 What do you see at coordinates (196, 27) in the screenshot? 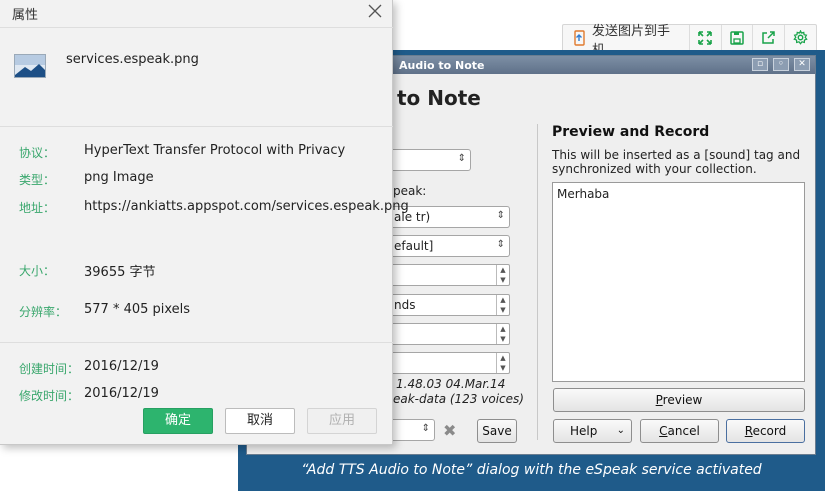
I see `title-divider` at bounding box center [196, 27].